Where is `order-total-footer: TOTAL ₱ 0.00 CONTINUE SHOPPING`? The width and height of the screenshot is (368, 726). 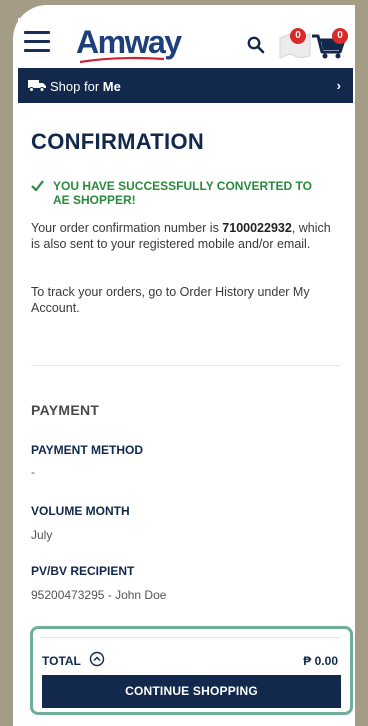 order-total-footer: TOTAL ₱ 0.00 CONTINUE SHOPPING is located at coordinates (191, 670).